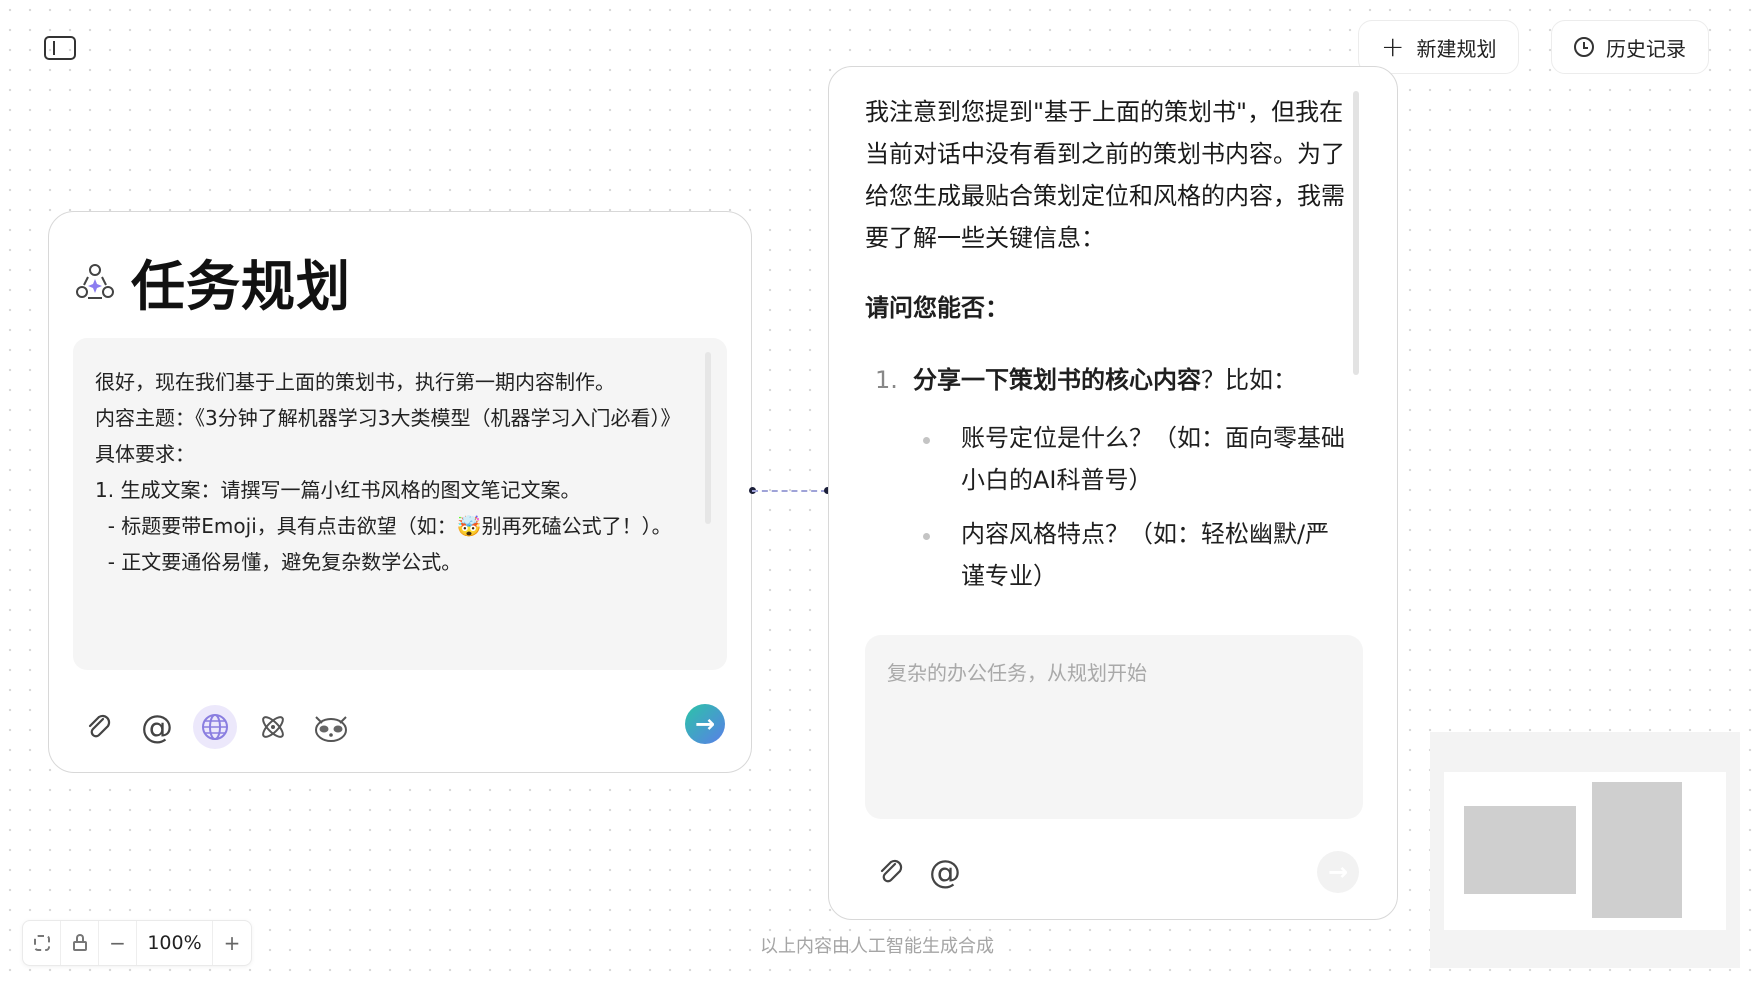 The height and width of the screenshot is (986, 1758). I want to click on globe-icon, so click(215, 727).